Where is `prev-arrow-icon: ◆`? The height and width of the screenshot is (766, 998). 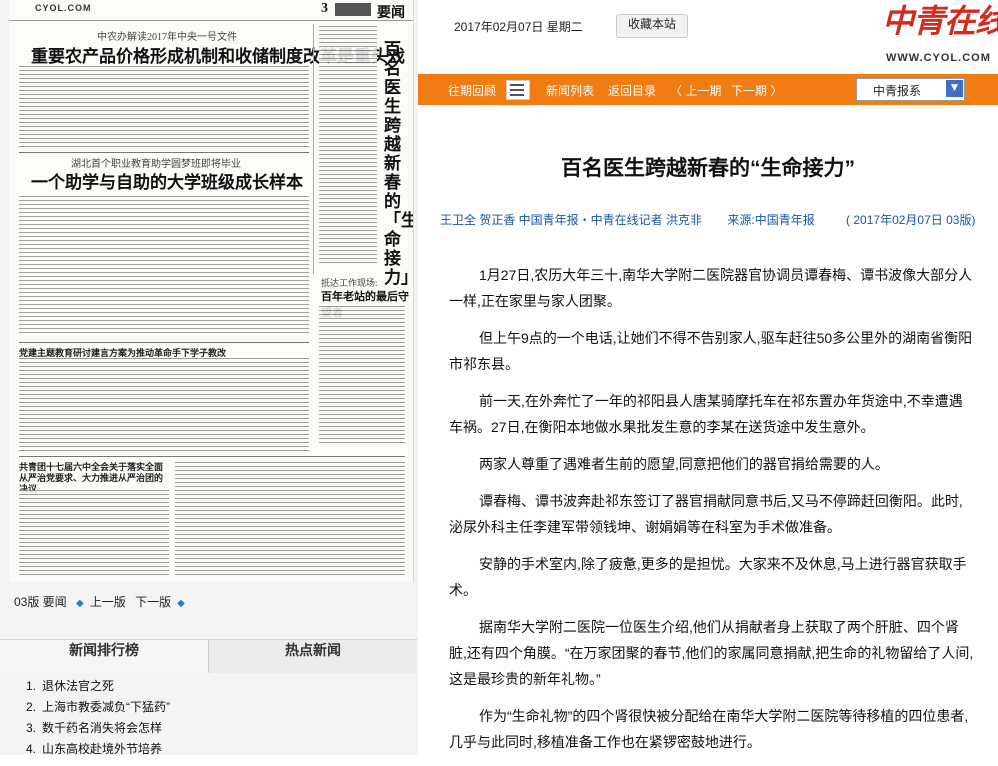 prev-arrow-icon: ◆ is located at coordinates (80, 603).